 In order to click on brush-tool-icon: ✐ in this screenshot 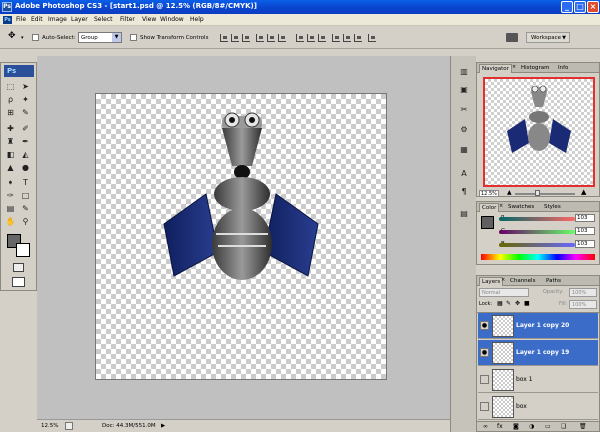, I will do `click(25, 128)`.